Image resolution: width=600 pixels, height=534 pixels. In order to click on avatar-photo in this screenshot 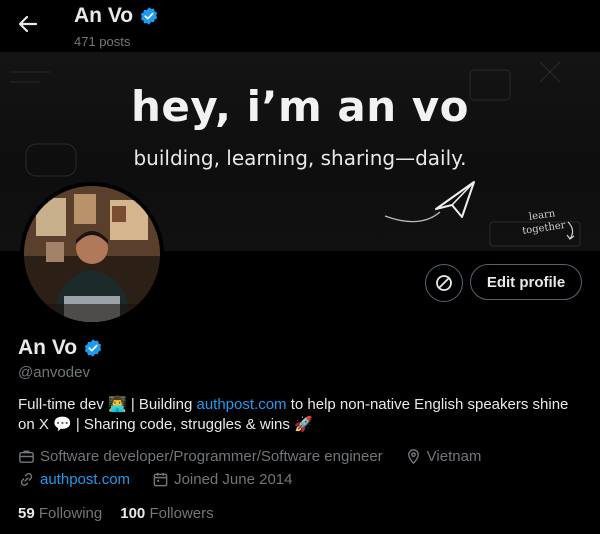, I will do `click(92, 254)`.